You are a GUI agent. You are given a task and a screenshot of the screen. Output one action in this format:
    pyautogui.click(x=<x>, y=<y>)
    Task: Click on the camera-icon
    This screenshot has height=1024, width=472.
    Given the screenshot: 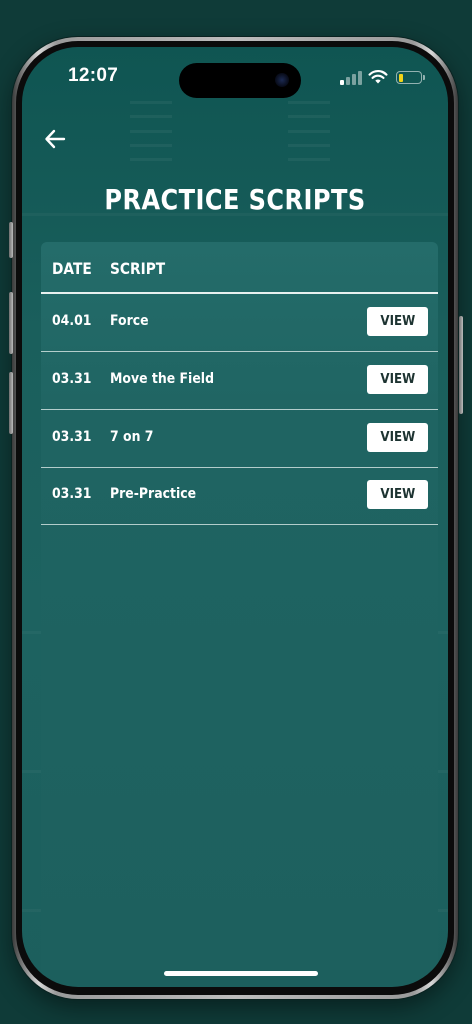 What is the action you would take?
    pyautogui.click(x=282, y=80)
    